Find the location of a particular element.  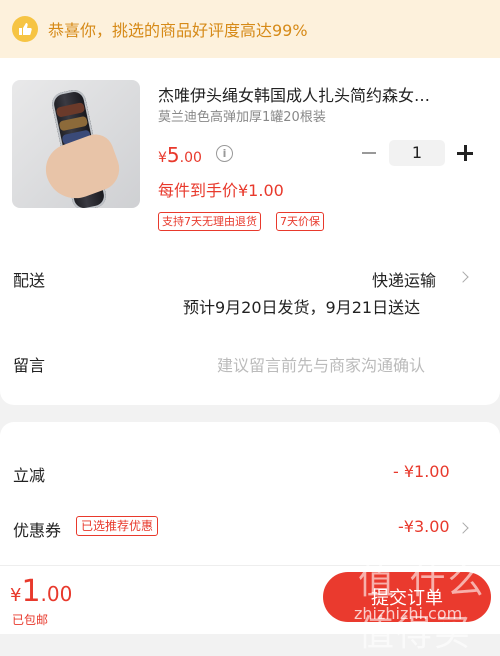

message-input: 建议留言前先与商家沟通确认 is located at coordinates (321, 364).